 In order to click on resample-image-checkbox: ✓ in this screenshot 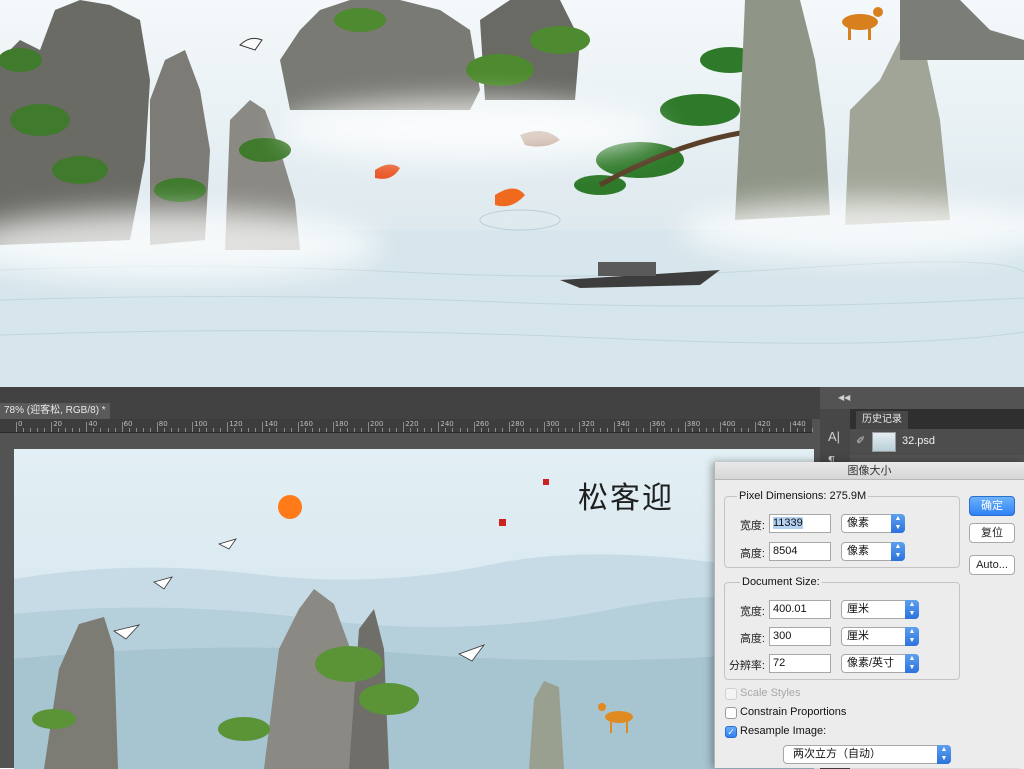, I will do `click(731, 732)`.